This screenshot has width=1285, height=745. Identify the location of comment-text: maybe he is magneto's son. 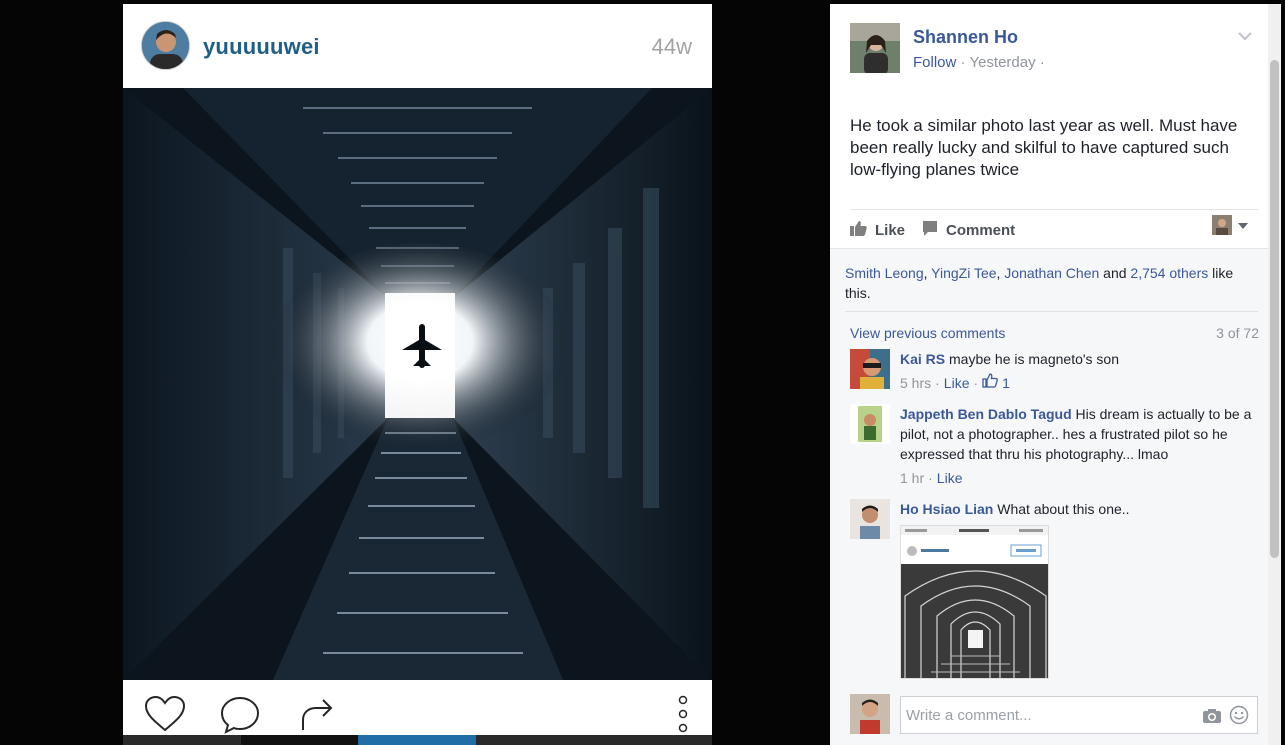
(1034, 359).